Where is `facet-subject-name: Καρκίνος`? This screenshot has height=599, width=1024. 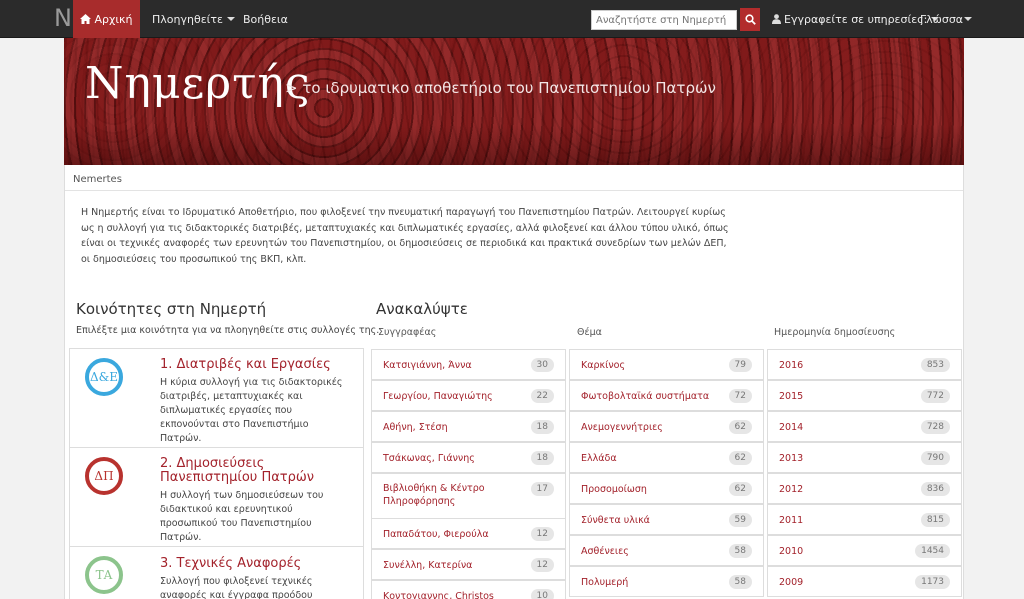 facet-subject-name: Καρκίνος is located at coordinates (603, 365).